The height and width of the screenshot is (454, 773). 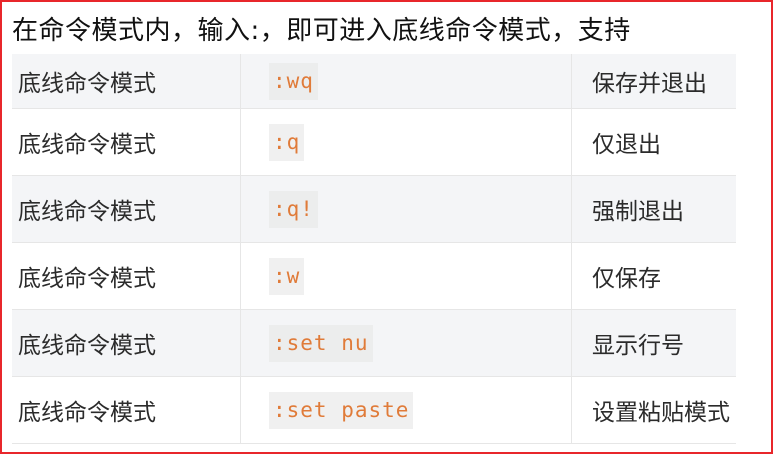 I want to click on description-cell: 保存并退出, so click(x=653, y=81).